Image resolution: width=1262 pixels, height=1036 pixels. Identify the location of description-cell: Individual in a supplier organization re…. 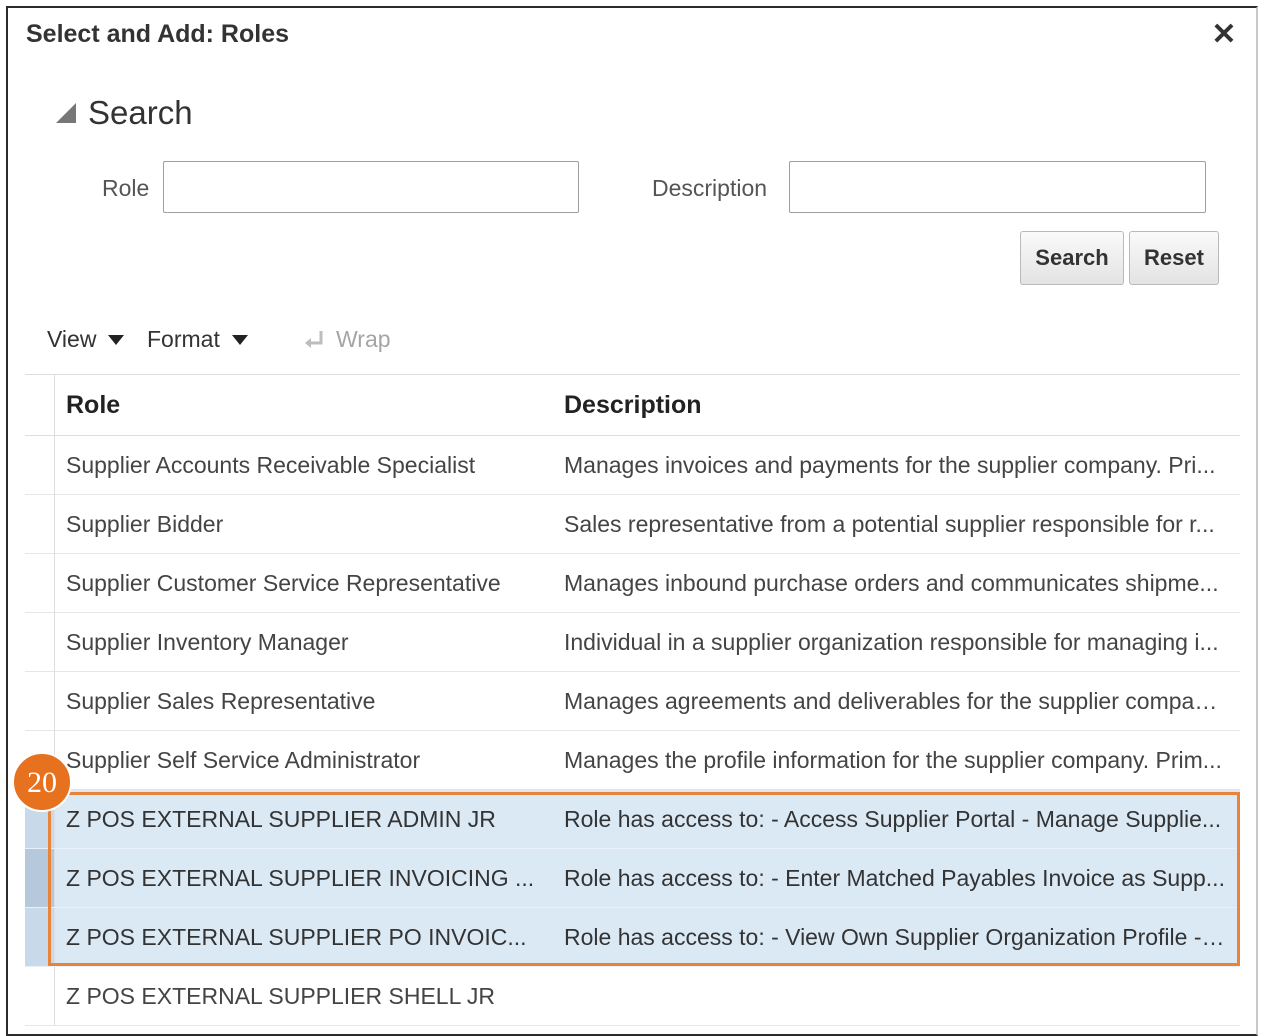
(891, 642).